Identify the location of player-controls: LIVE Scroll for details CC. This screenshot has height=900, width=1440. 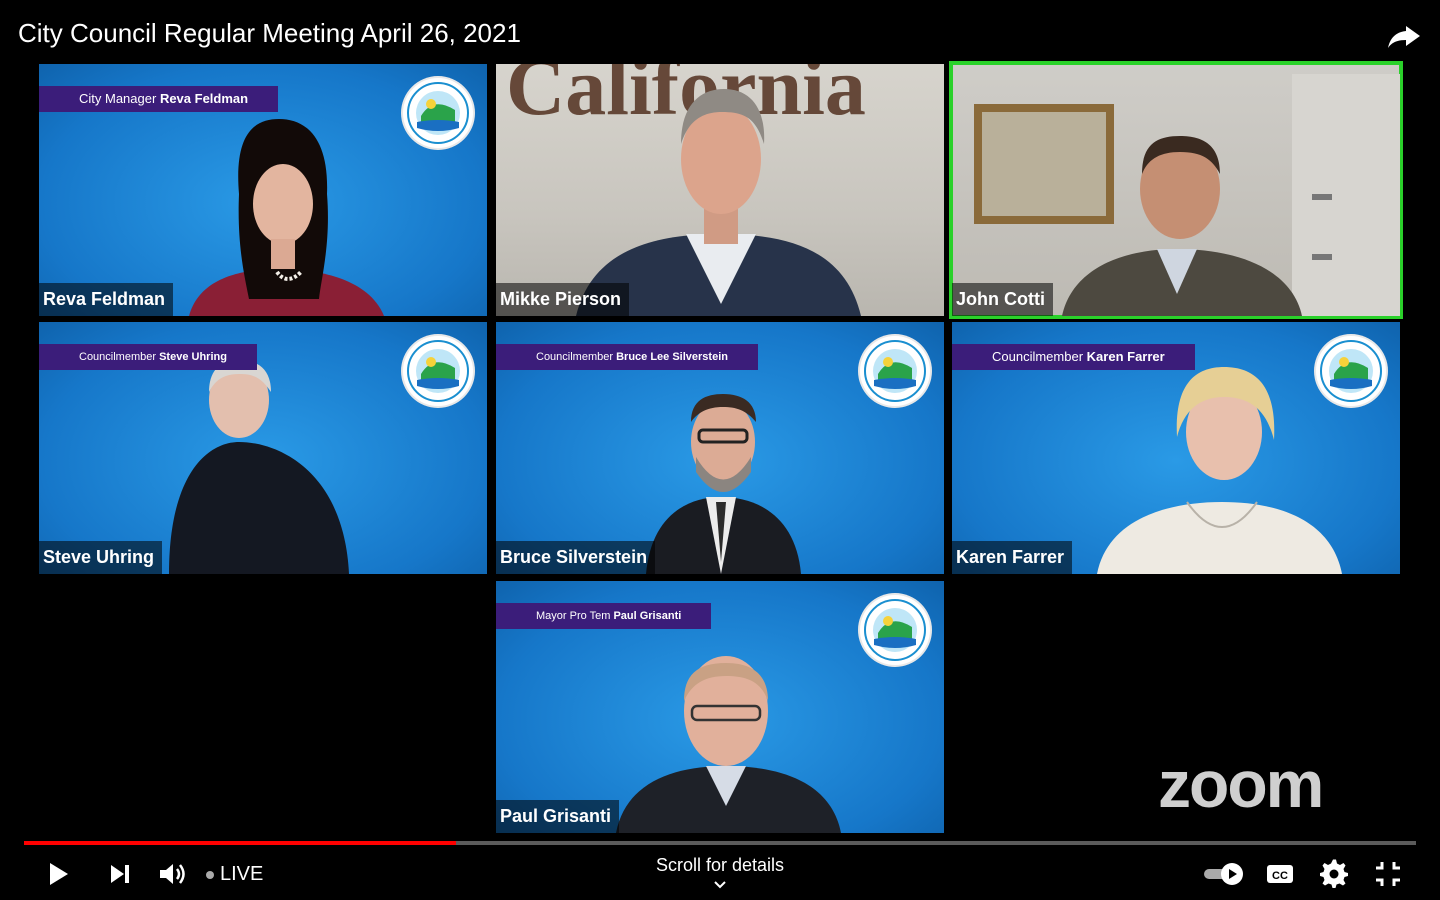
(720, 875).